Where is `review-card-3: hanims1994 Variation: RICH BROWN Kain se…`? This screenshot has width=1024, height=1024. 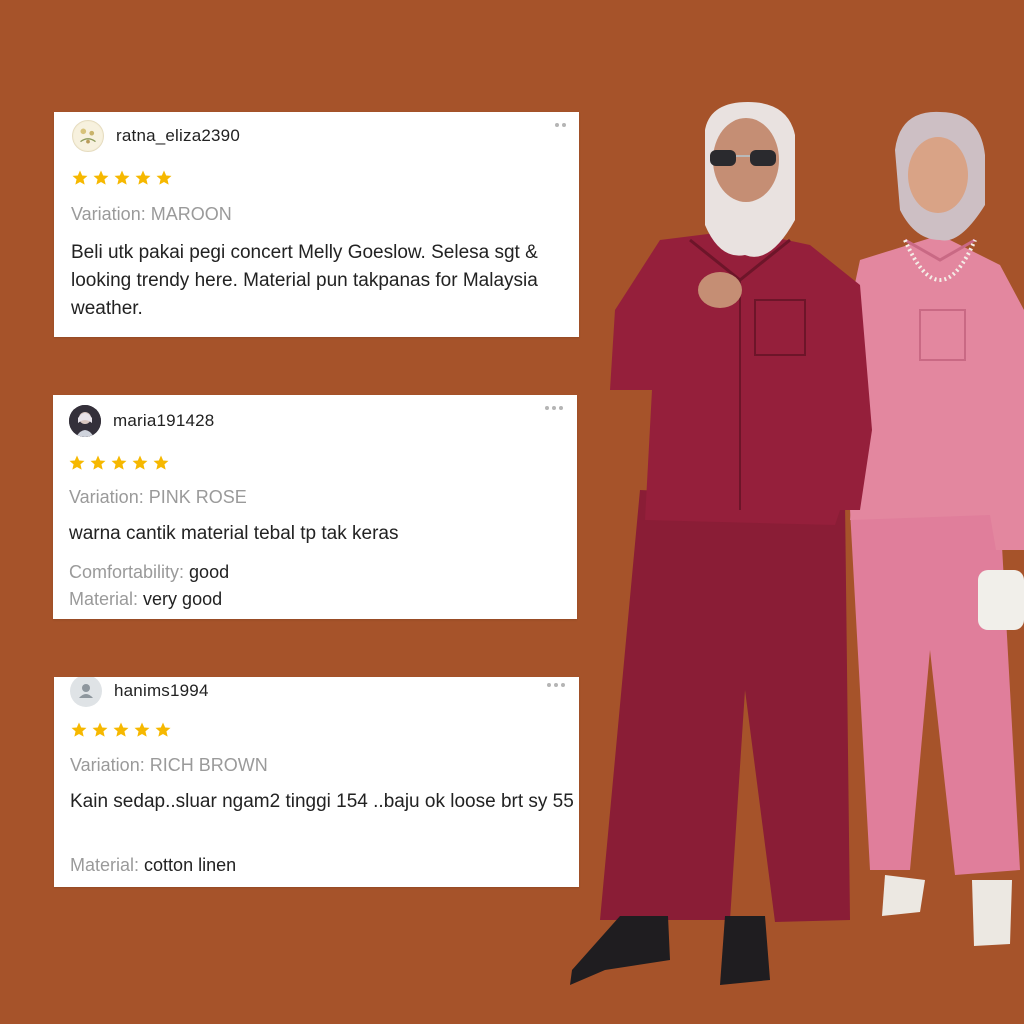 review-card-3: hanims1994 Variation: RICH BROWN Kain se… is located at coordinates (316, 782).